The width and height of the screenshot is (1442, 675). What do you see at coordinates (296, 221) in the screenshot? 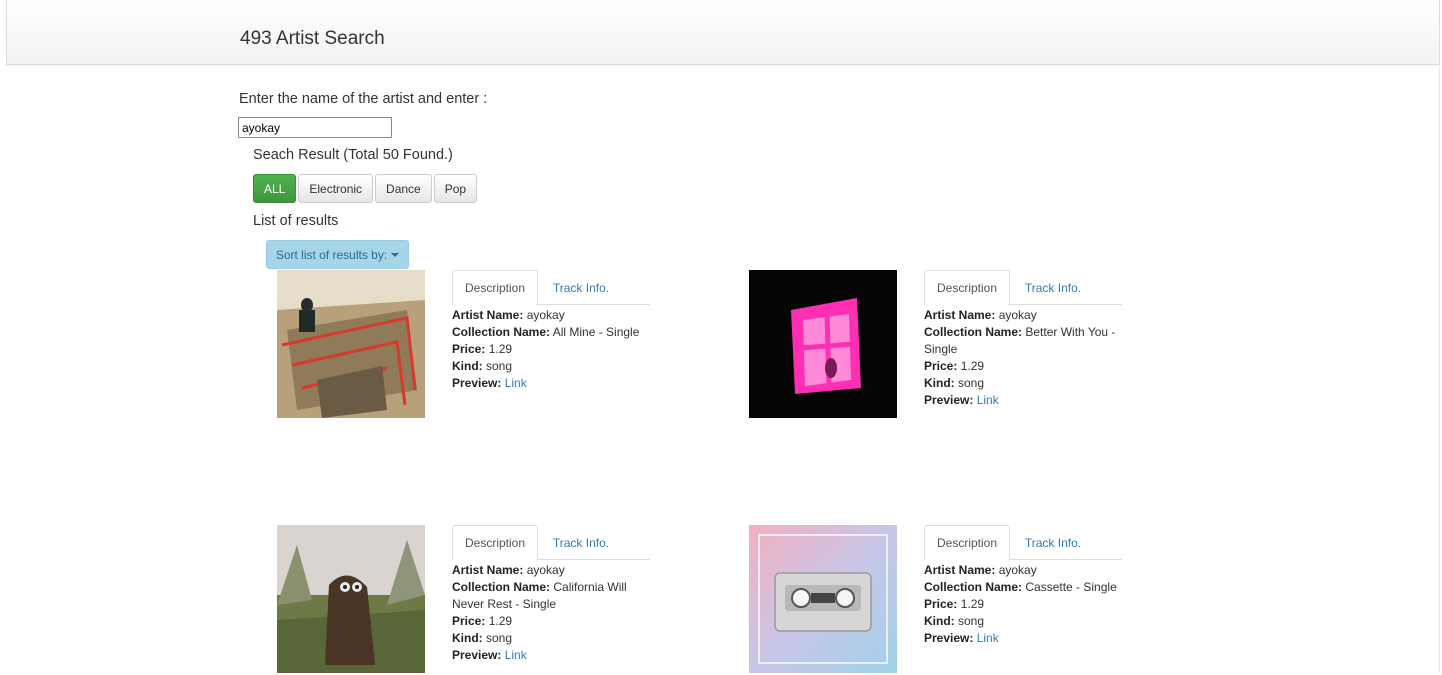
I see `list-title: List of results` at bounding box center [296, 221].